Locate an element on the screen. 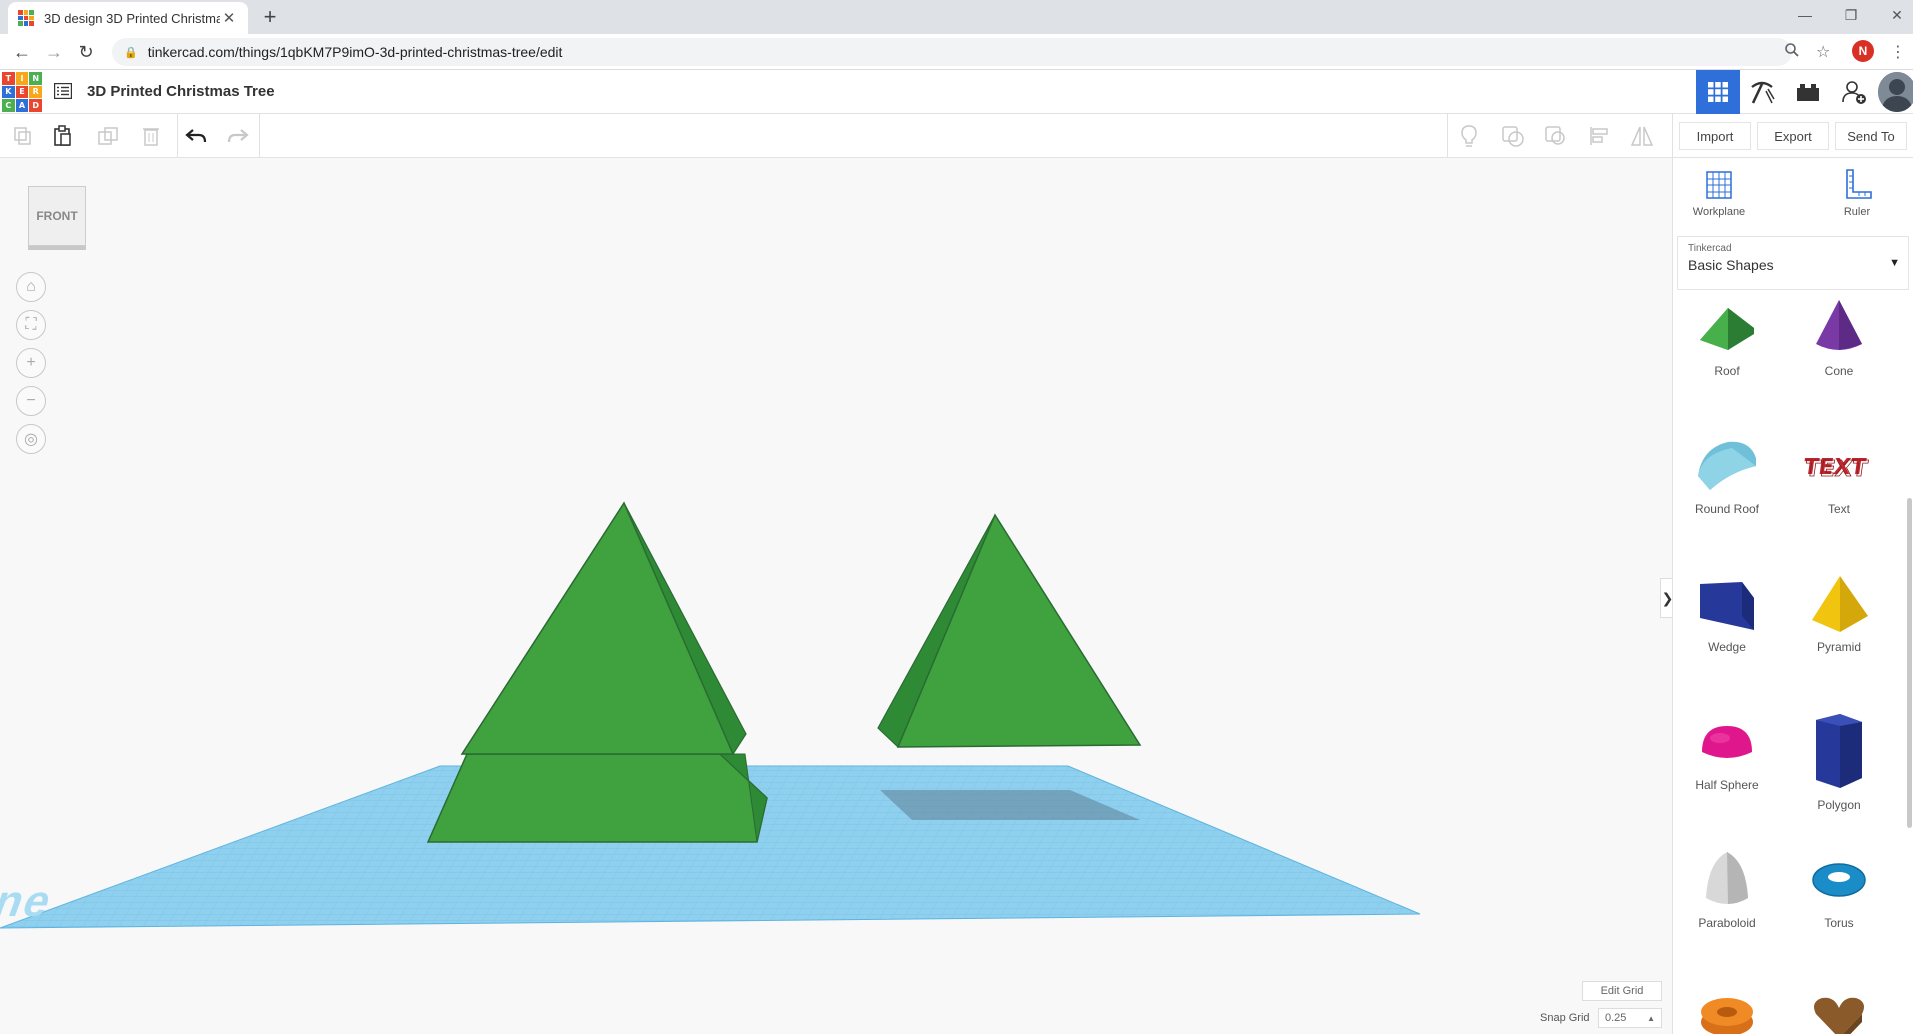 Image resolution: width=1913 pixels, height=1034 pixels. zoom-out-icon: − is located at coordinates (31, 401).